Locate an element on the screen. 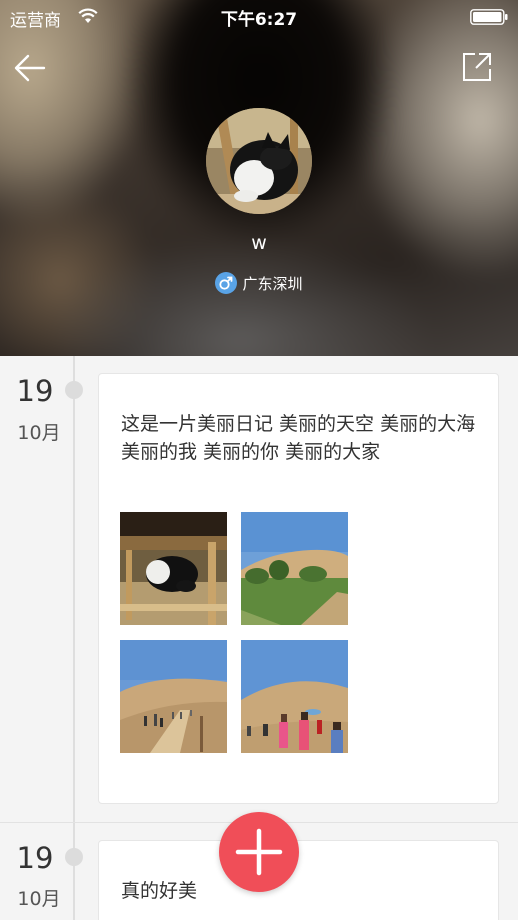 This screenshot has height=920, width=518. battery-icon is located at coordinates (489, 17).